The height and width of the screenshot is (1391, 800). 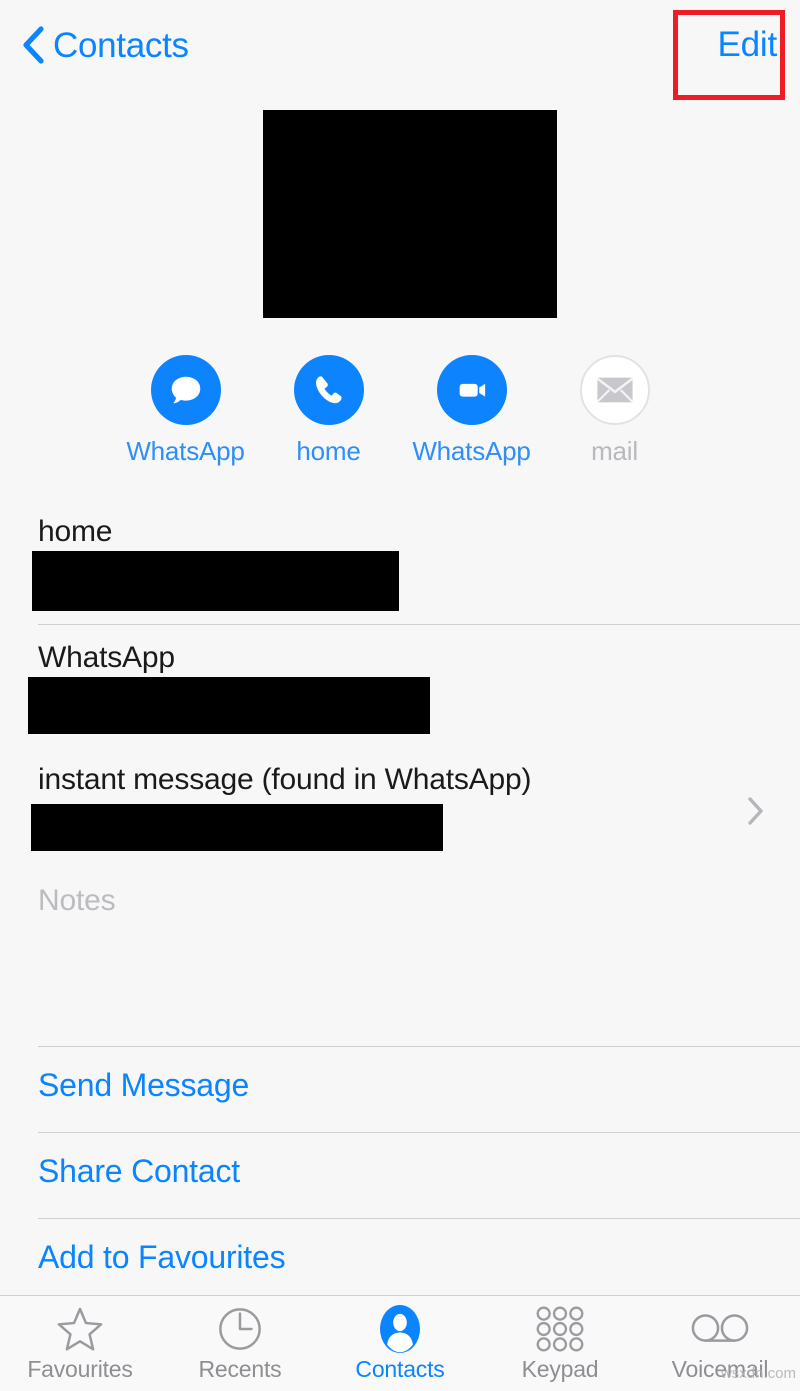 I want to click on notes-field: Notes, so click(x=400, y=959).